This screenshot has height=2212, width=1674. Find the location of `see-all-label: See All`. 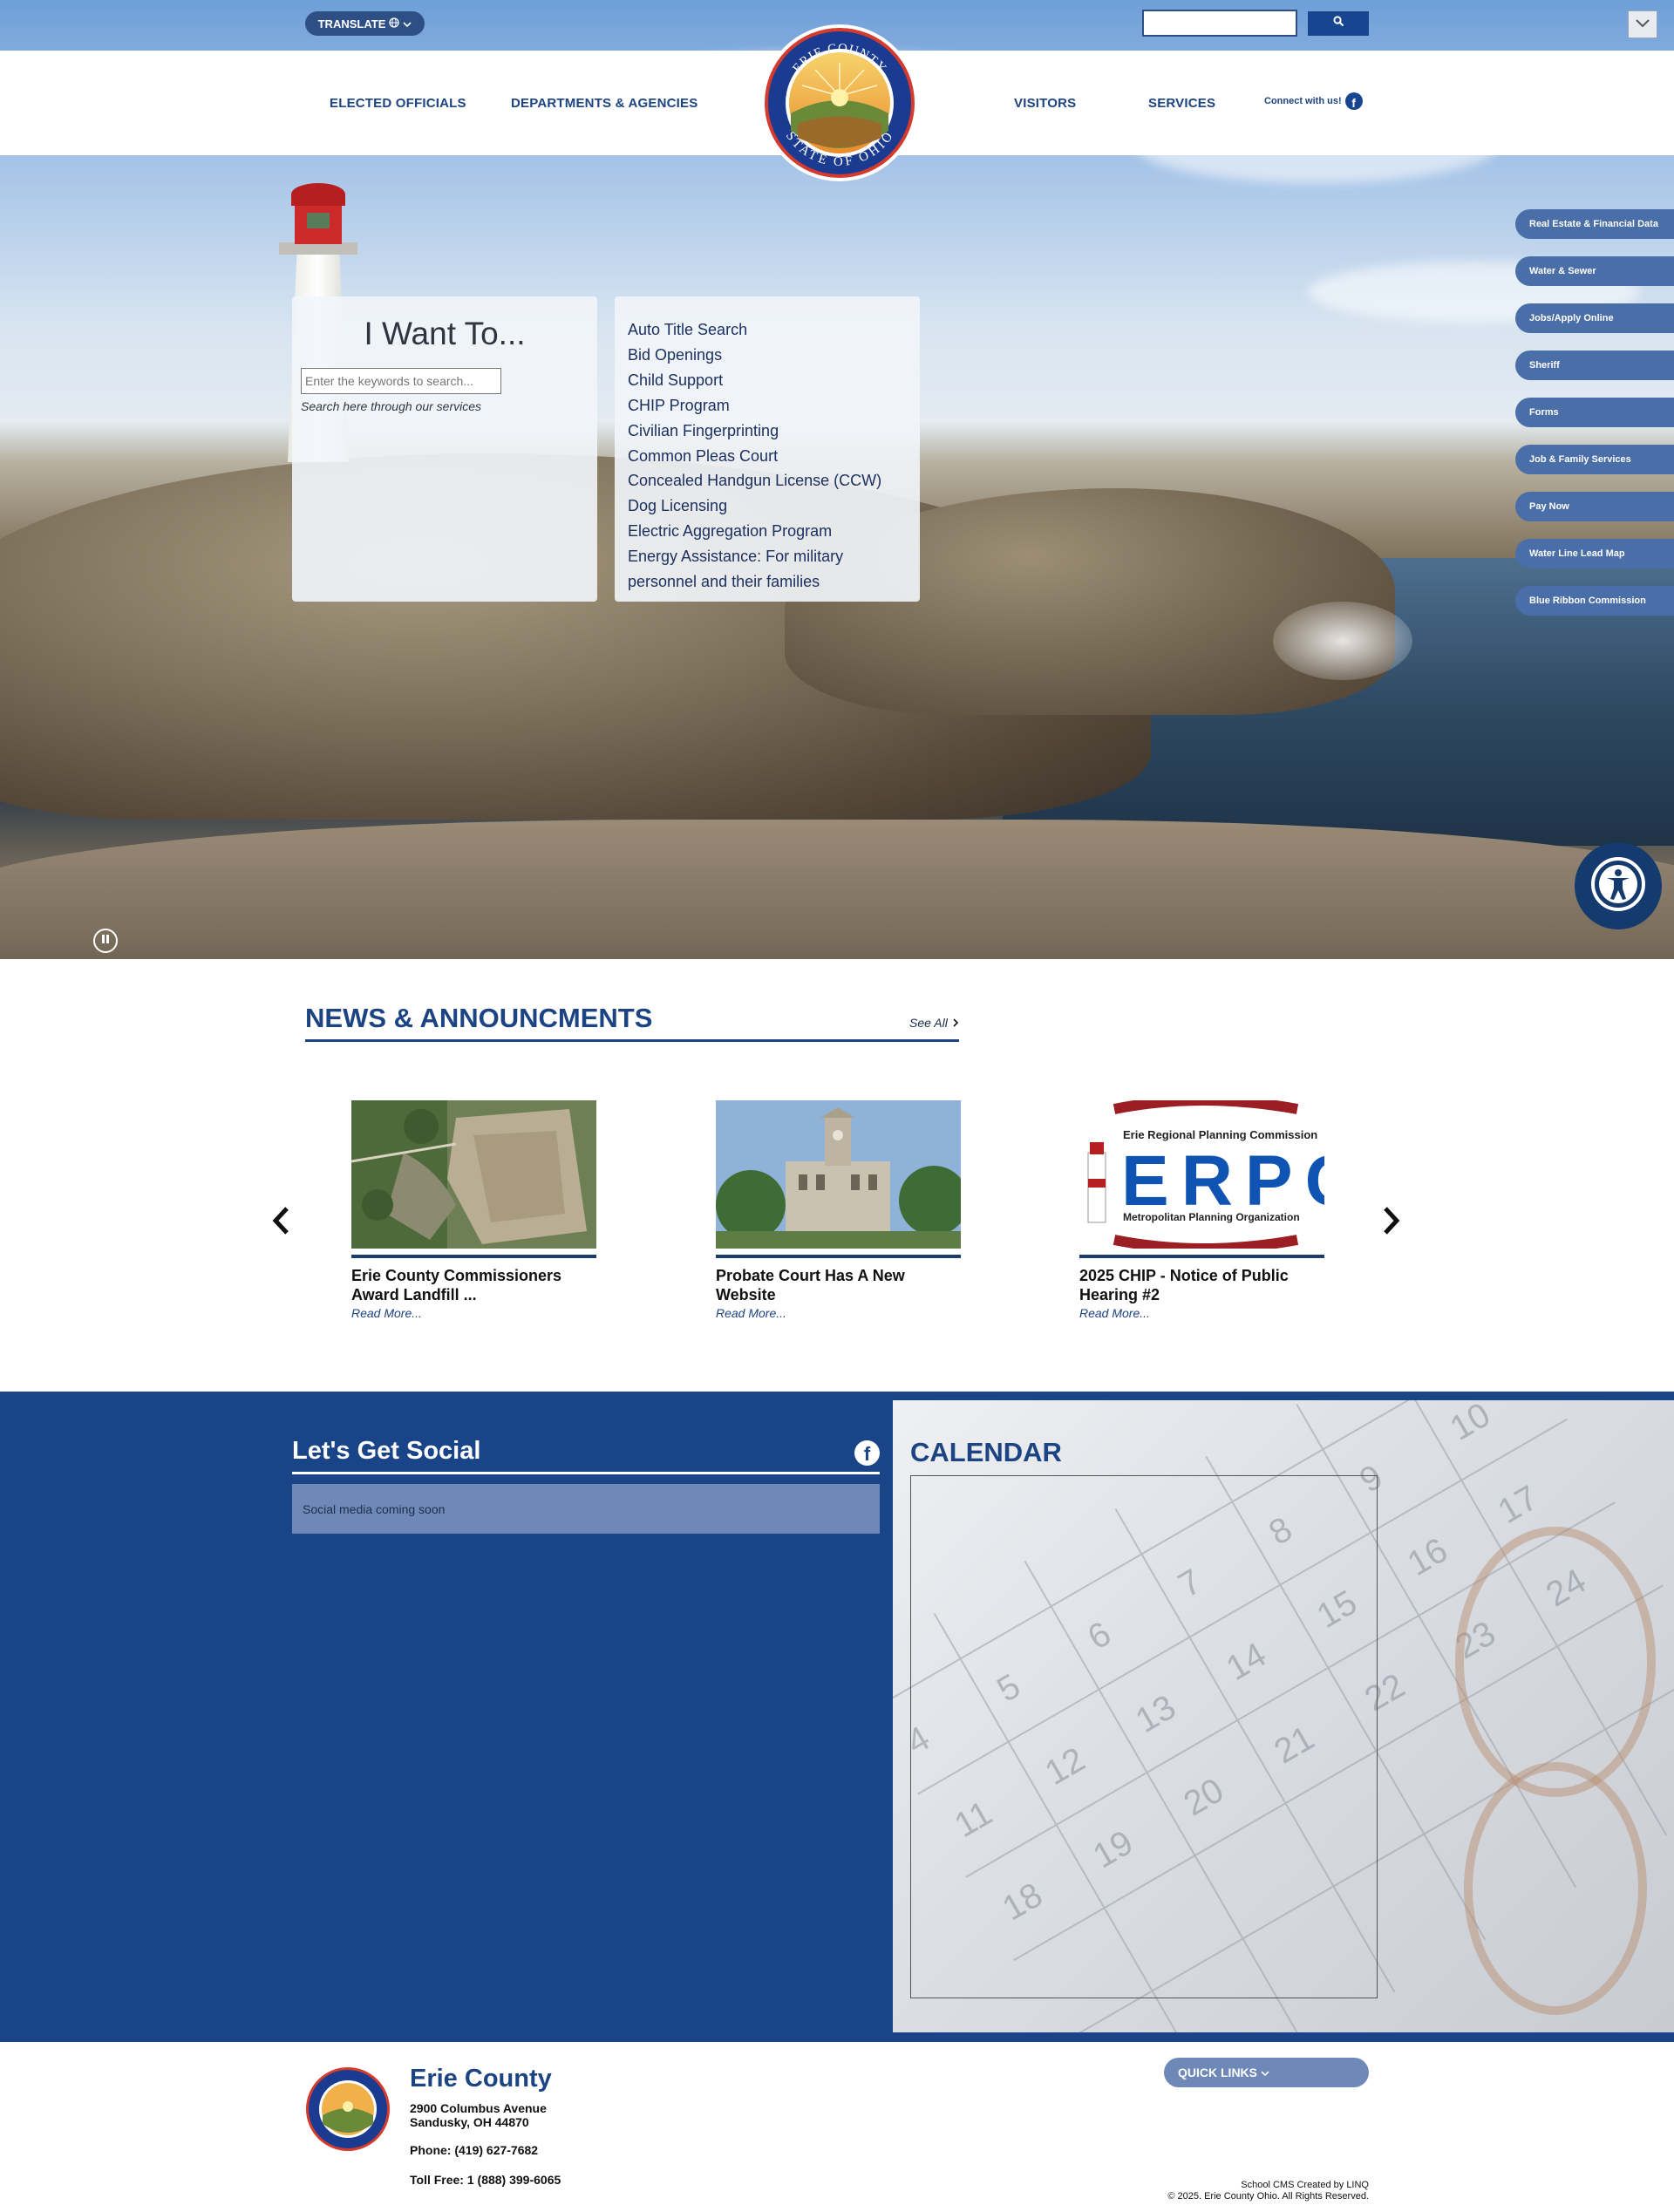

see-all-label: See All is located at coordinates (928, 1023).